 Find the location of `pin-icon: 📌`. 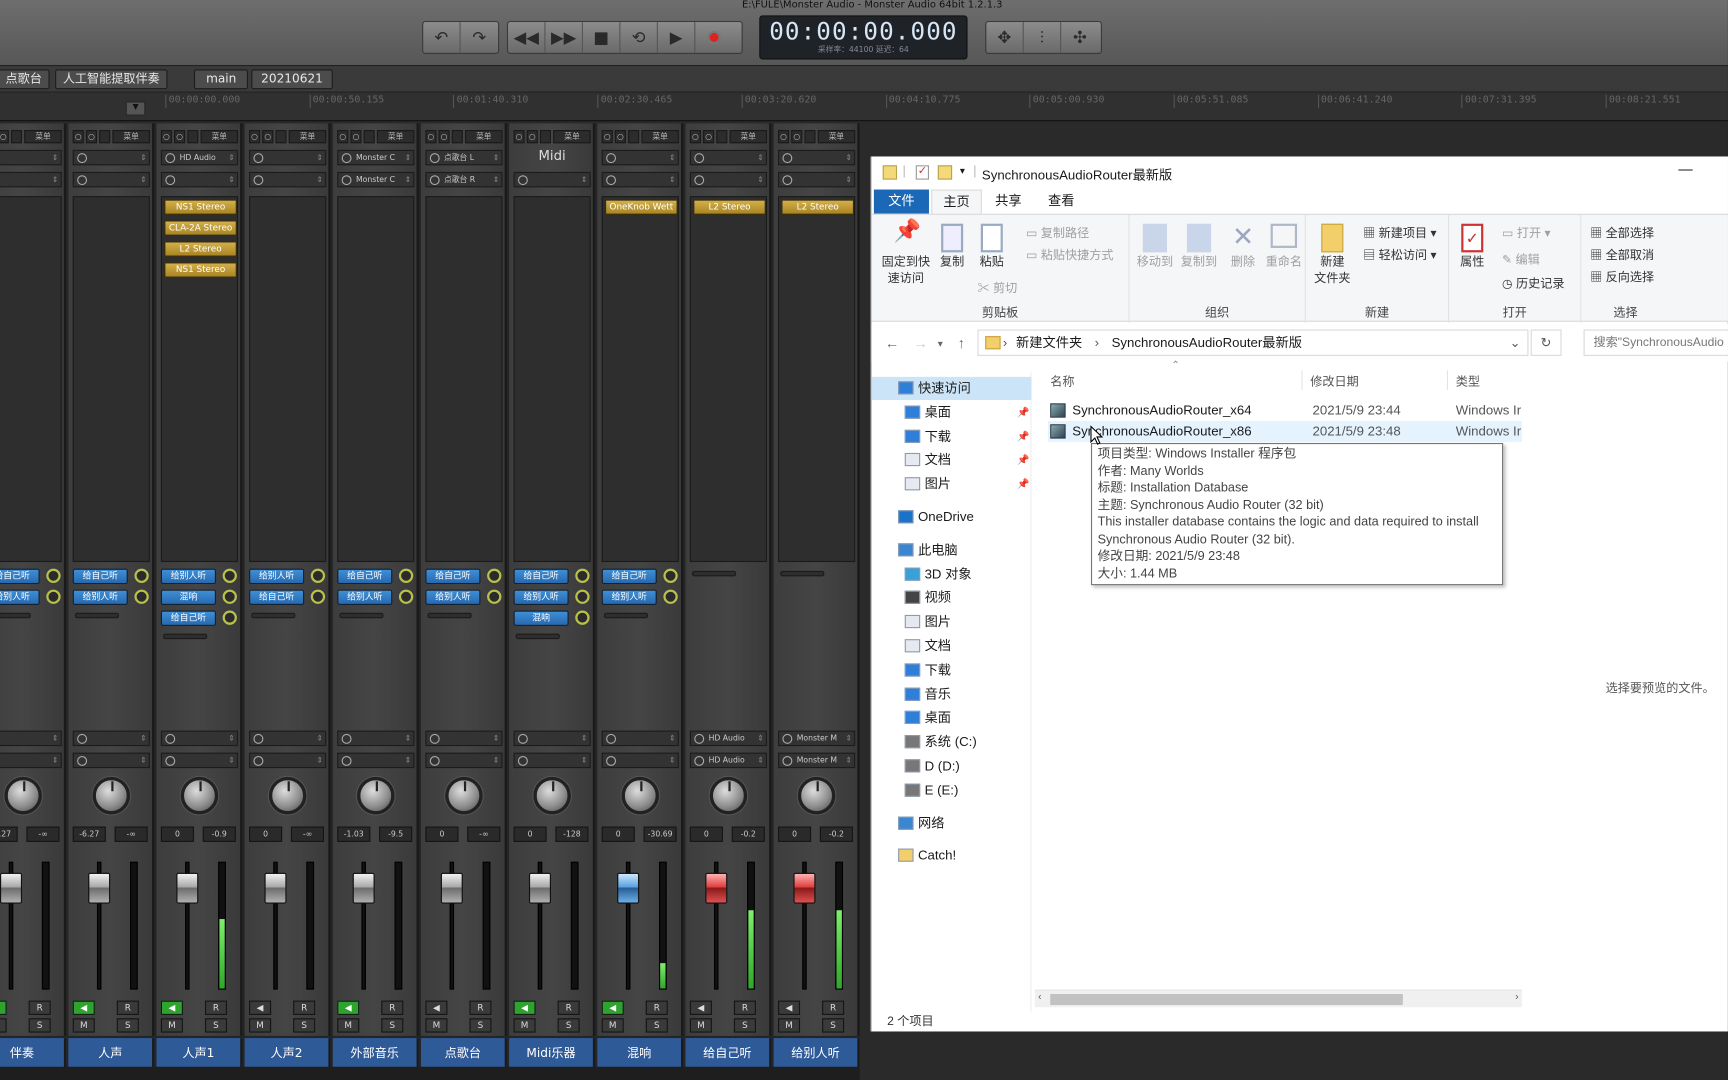

pin-icon: 📌 is located at coordinates (1023, 484).